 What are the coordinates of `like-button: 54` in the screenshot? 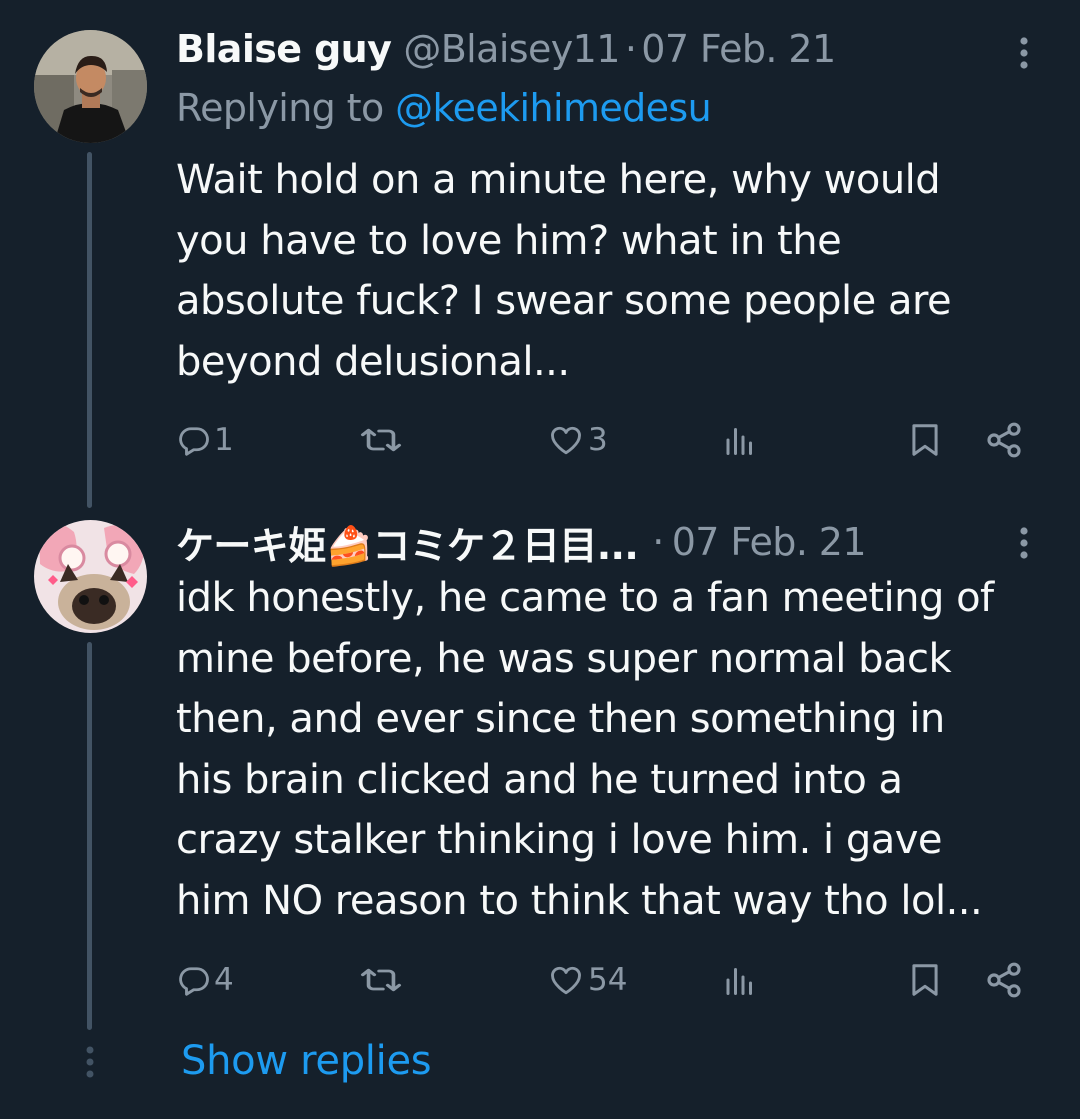 It's located at (586, 980).